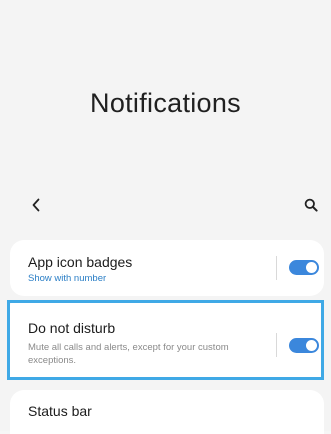 The height and width of the screenshot is (434, 331). What do you see at coordinates (167, 412) in the screenshot?
I see `status-bar-item: Status bar` at bounding box center [167, 412].